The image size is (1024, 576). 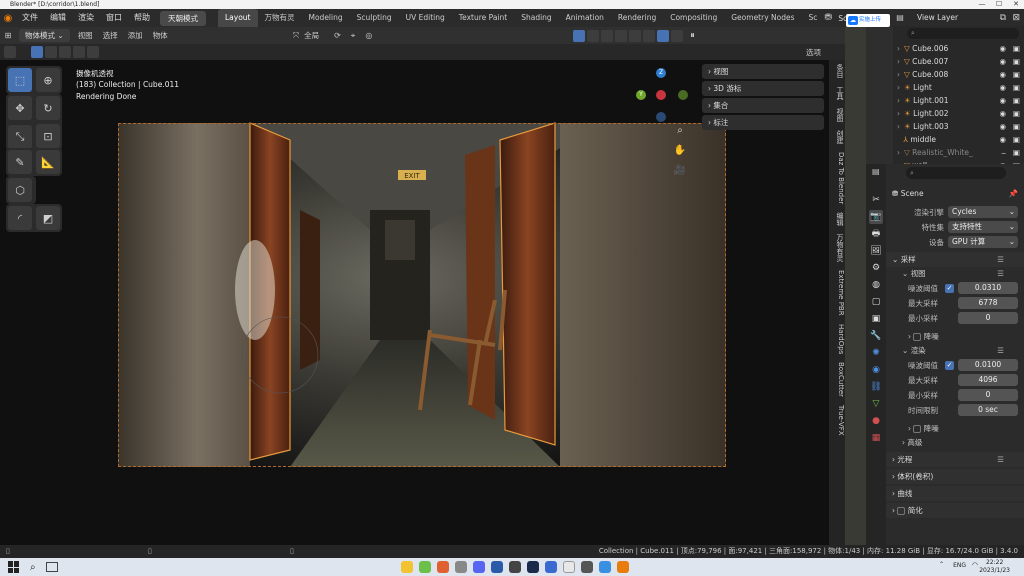 I want to click on discord-icon, so click(x=478, y=567).